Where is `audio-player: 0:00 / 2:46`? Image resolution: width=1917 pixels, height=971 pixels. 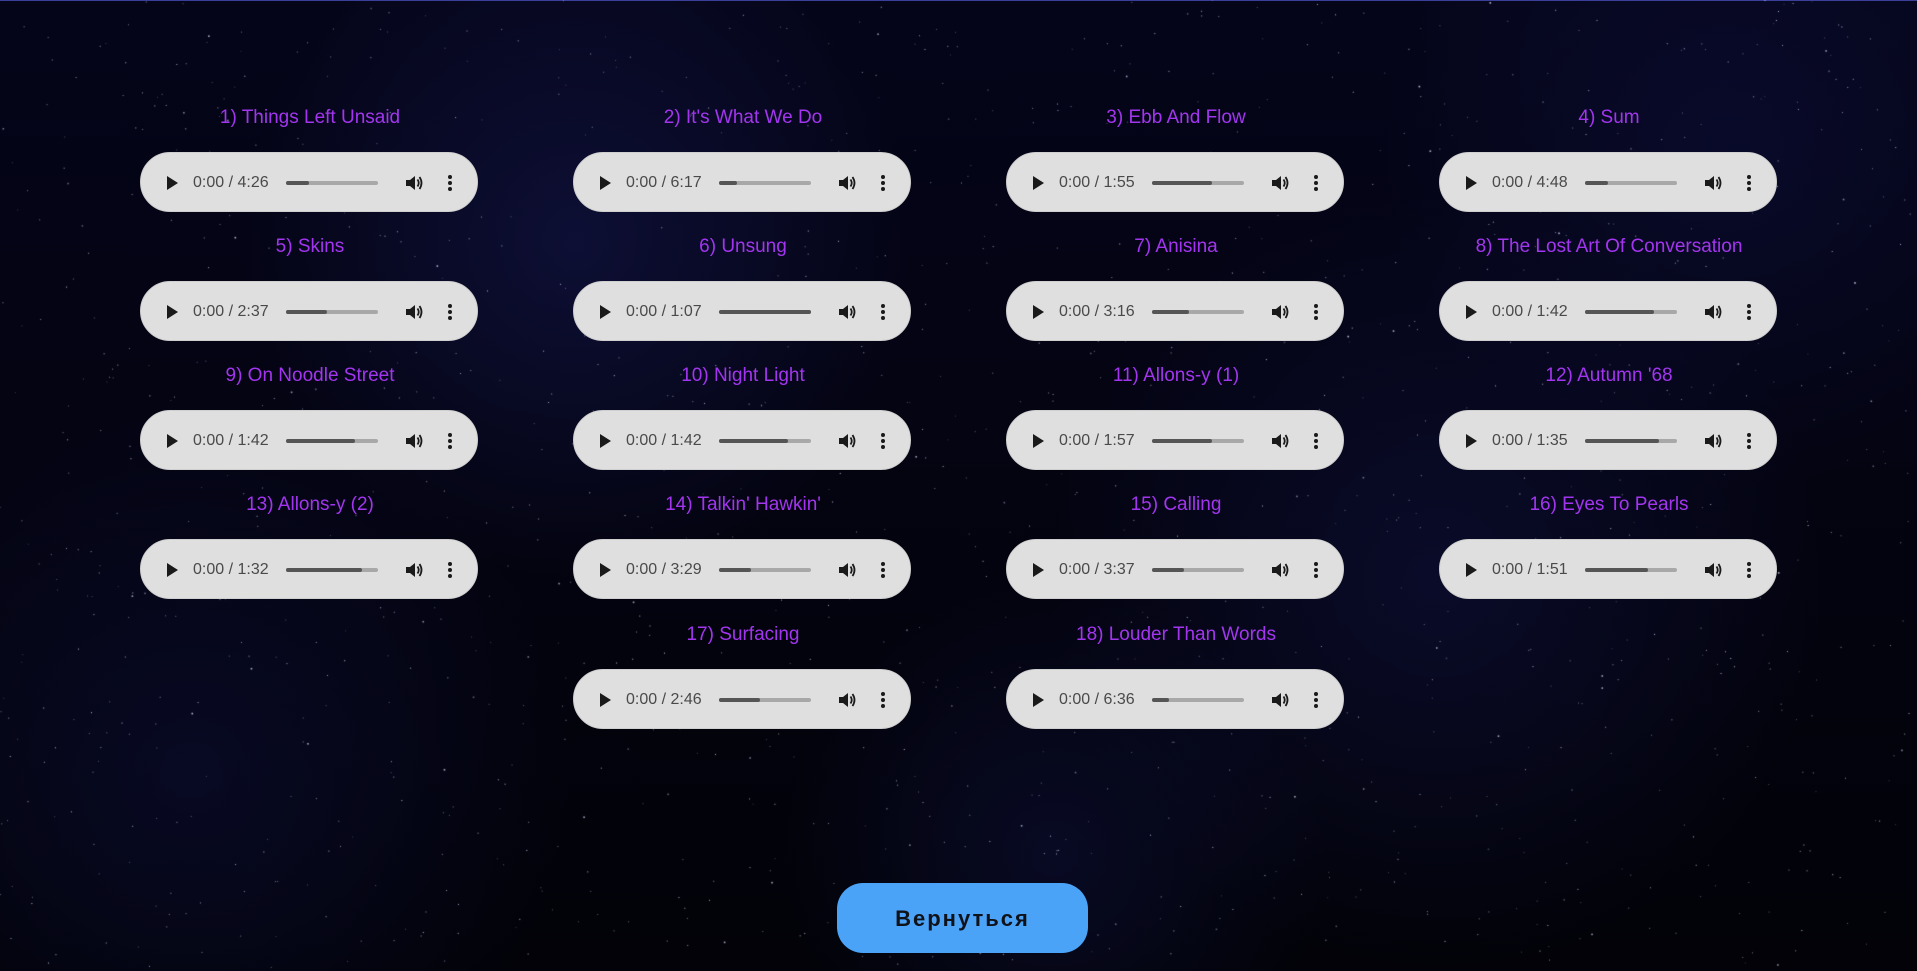
audio-player: 0:00 / 2:46 is located at coordinates (742, 699).